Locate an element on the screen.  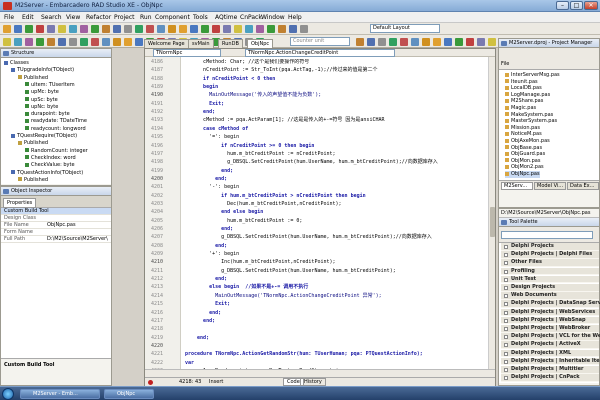
palette-category: Delphi Projects is located at coordinates (550, 247).